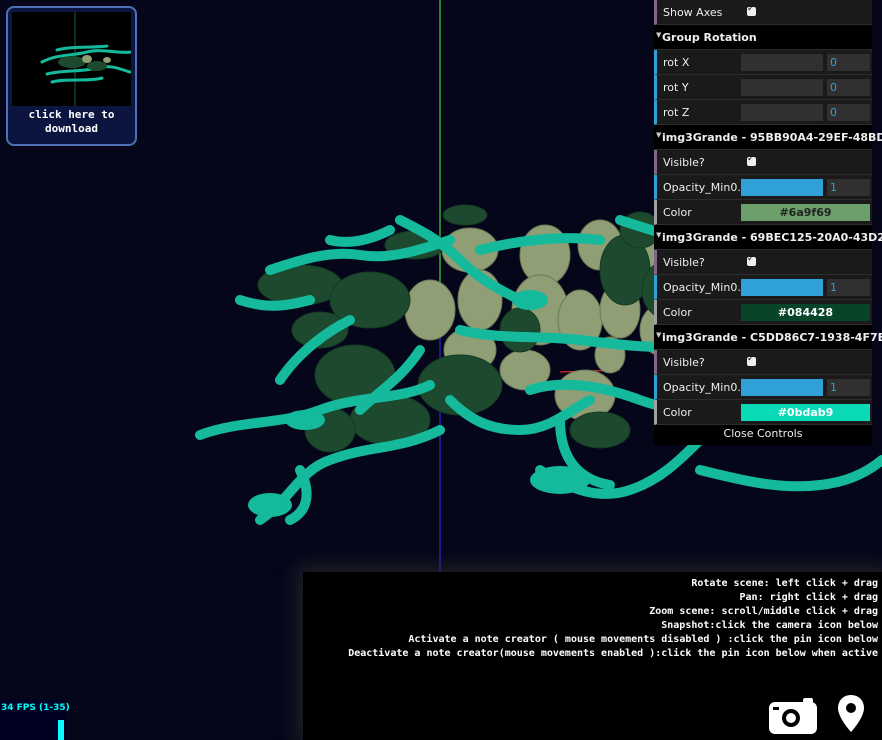  I want to click on layer-3-opacity-row: Opacity_Min0.4 1, so click(763, 387).